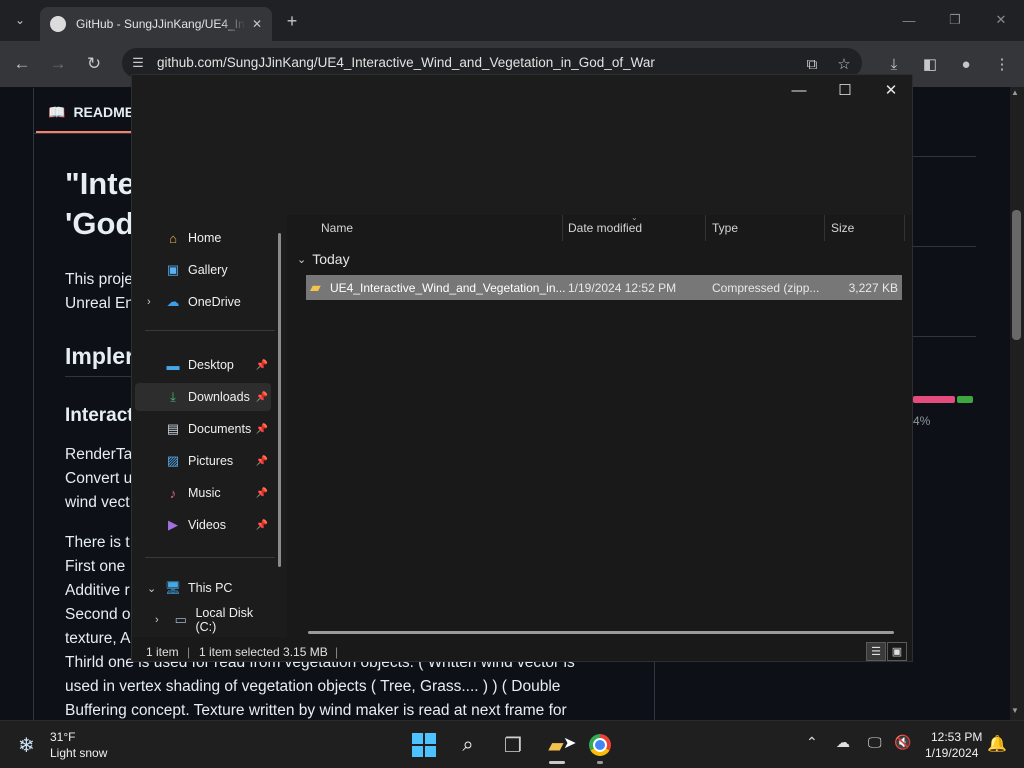  I want to click on site-settings-icon: ☰, so click(138, 63).